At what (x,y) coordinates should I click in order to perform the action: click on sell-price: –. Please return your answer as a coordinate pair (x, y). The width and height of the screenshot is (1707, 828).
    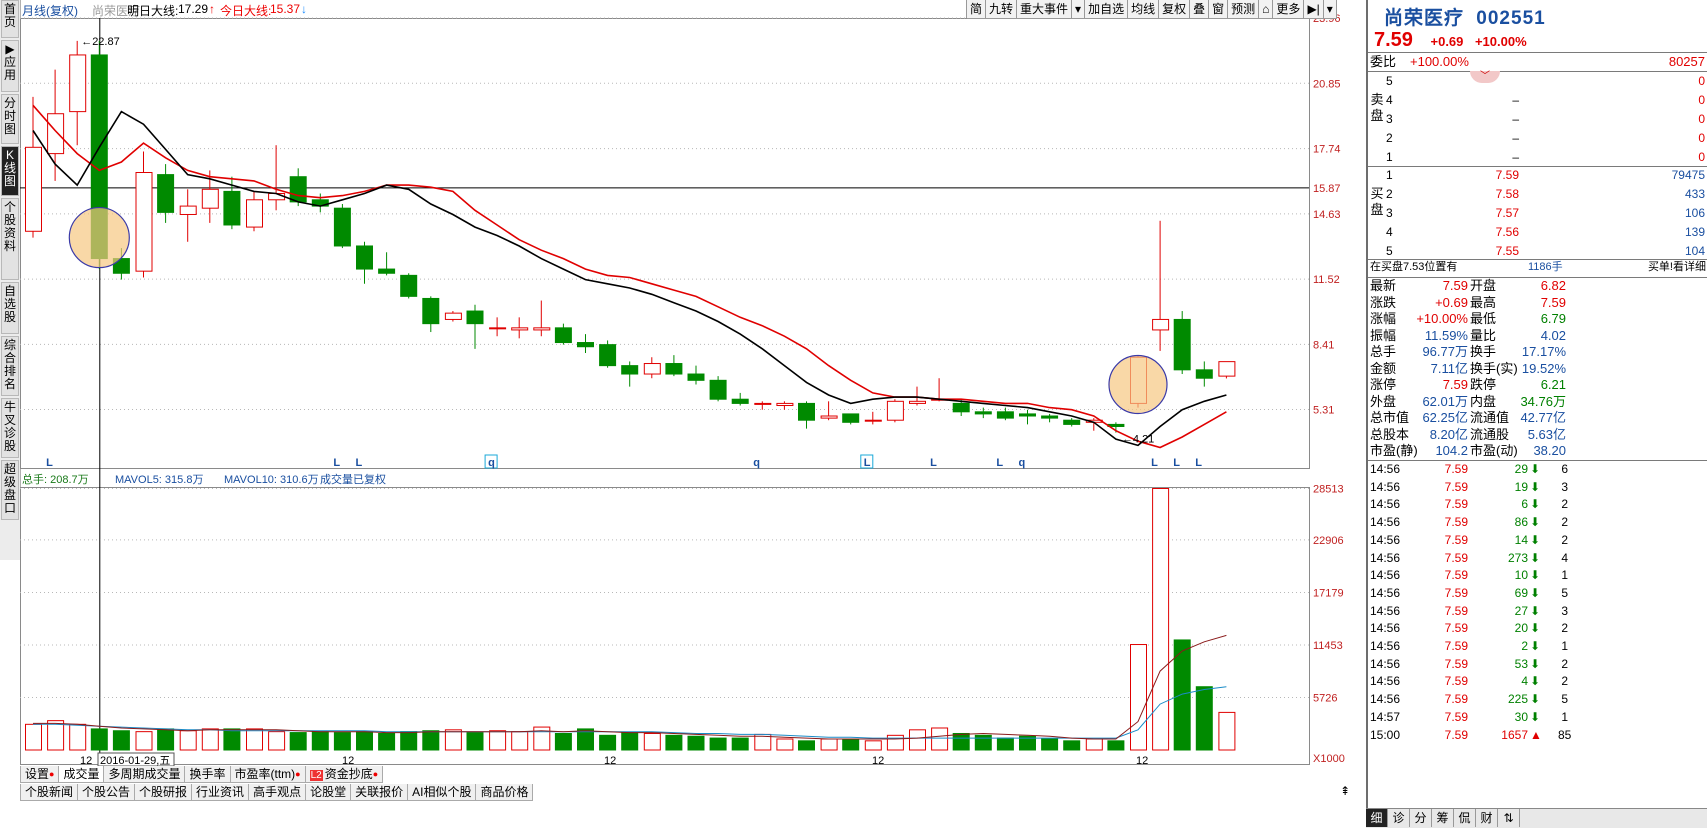
    Looking at the image, I should click on (1515, 157).